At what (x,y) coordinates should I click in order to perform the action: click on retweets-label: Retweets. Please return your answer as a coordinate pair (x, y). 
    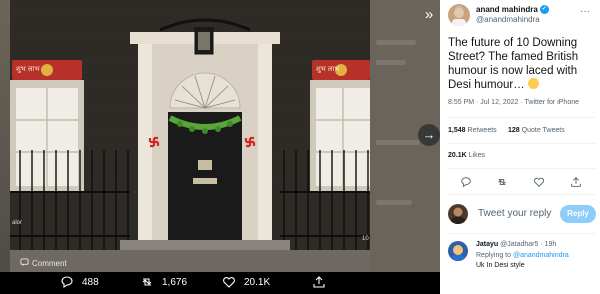
    Looking at the image, I should click on (482, 130).